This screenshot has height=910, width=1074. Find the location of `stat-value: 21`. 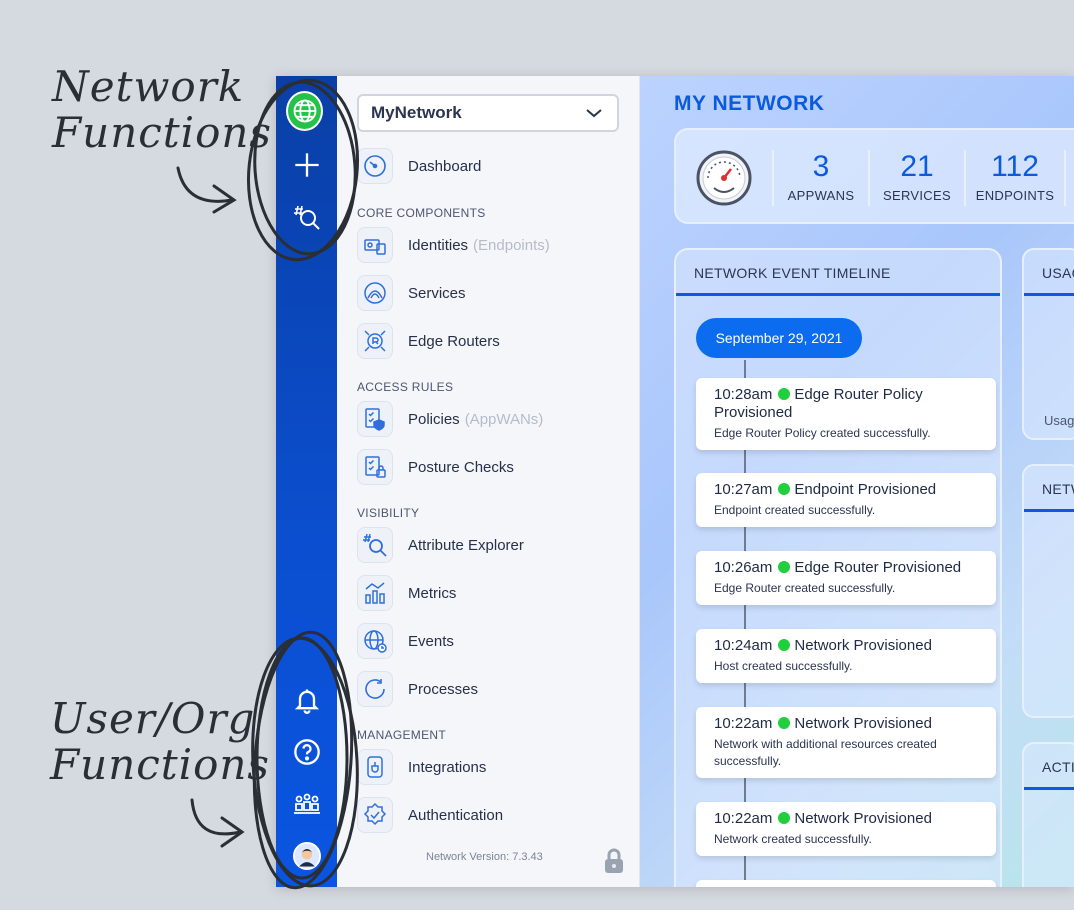

stat-value: 21 is located at coordinates (917, 166).